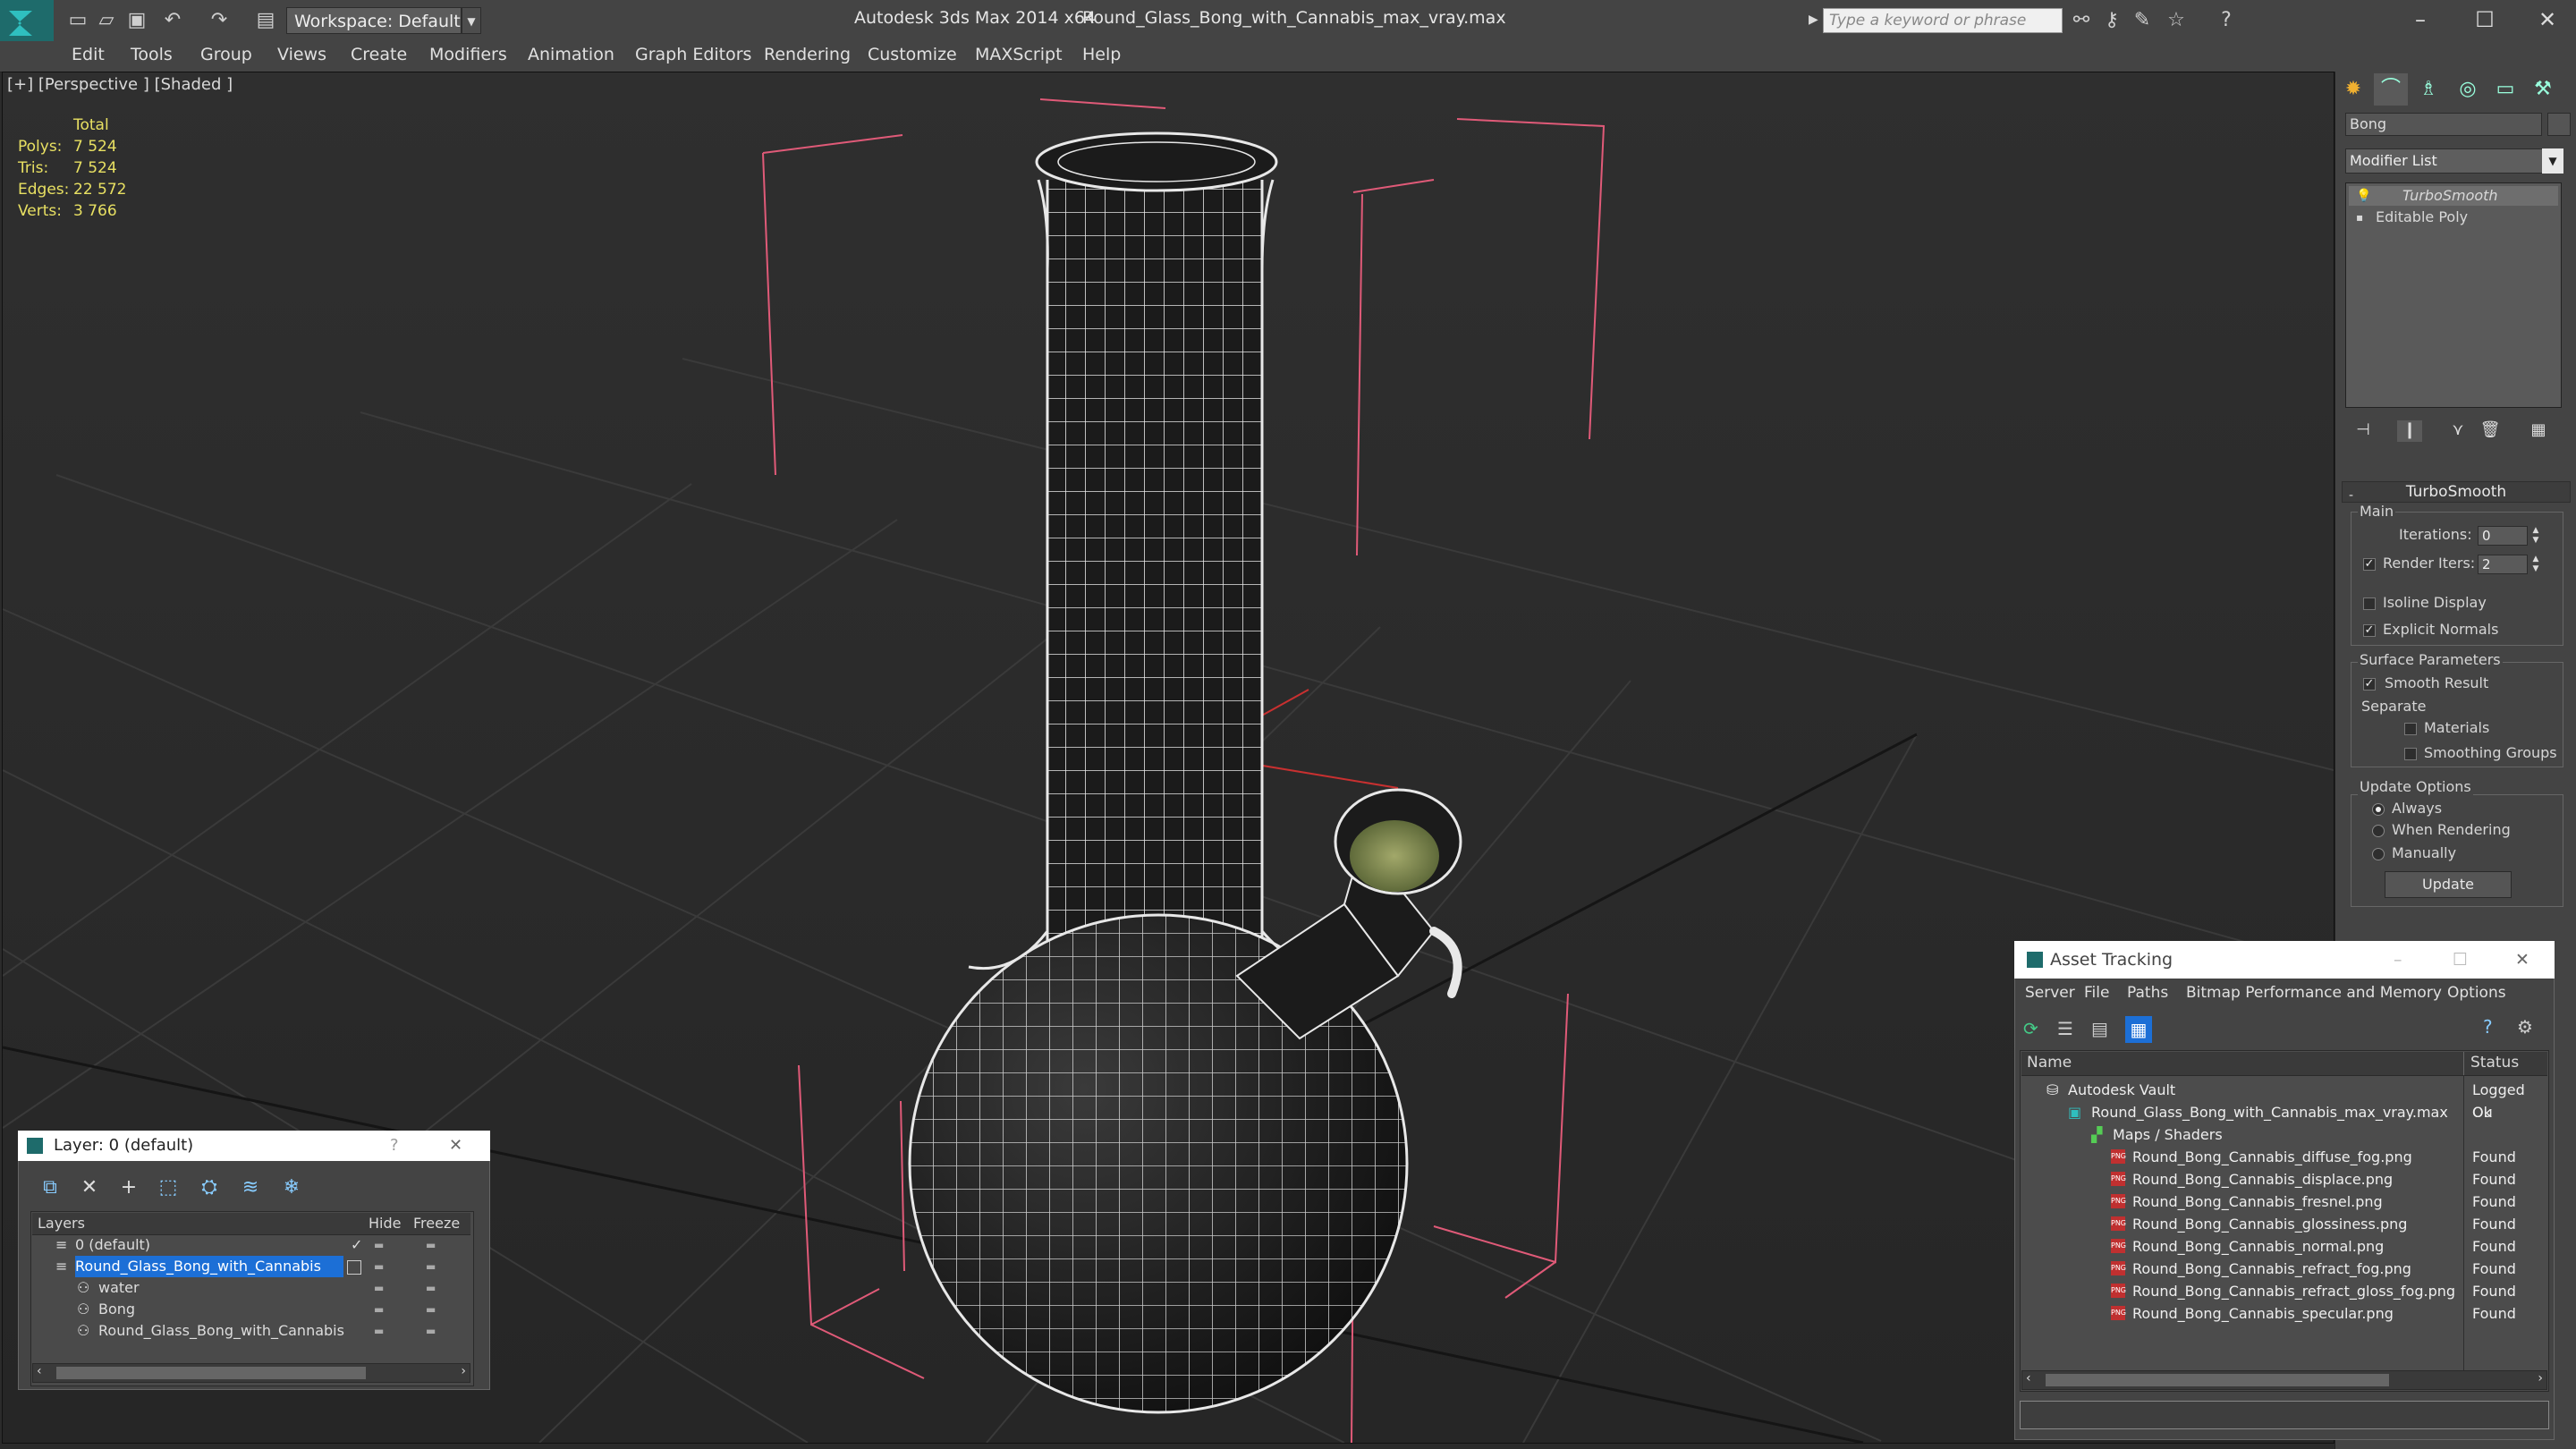  What do you see at coordinates (2468, 89) in the screenshot?
I see `motion-tab-icon: ◎` at bounding box center [2468, 89].